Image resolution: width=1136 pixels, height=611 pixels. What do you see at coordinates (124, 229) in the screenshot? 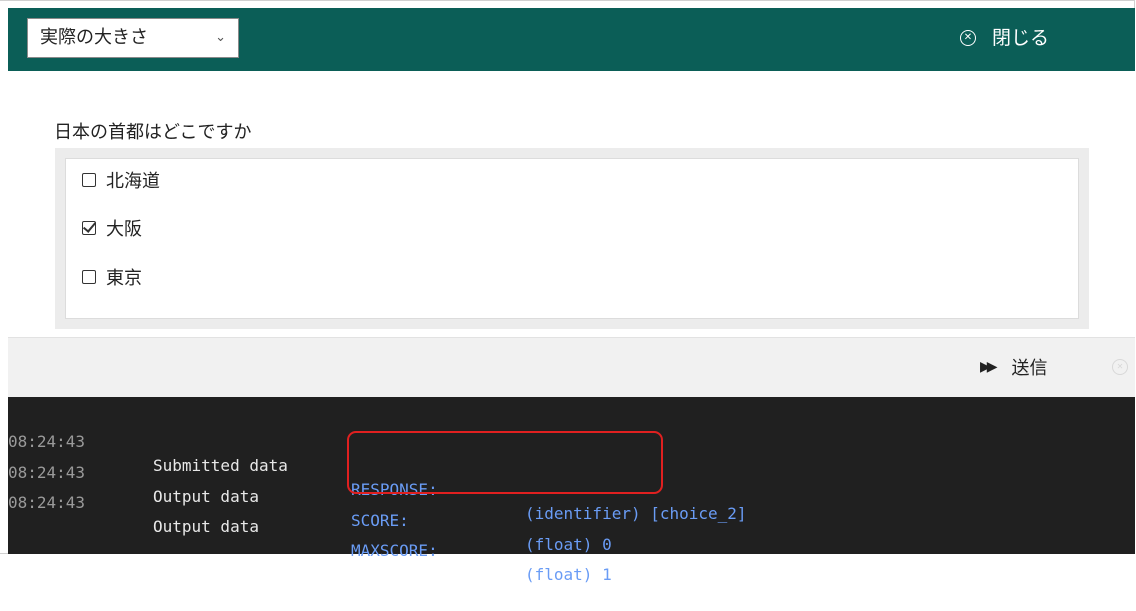
I see `choice-label: 大阪` at bounding box center [124, 229].